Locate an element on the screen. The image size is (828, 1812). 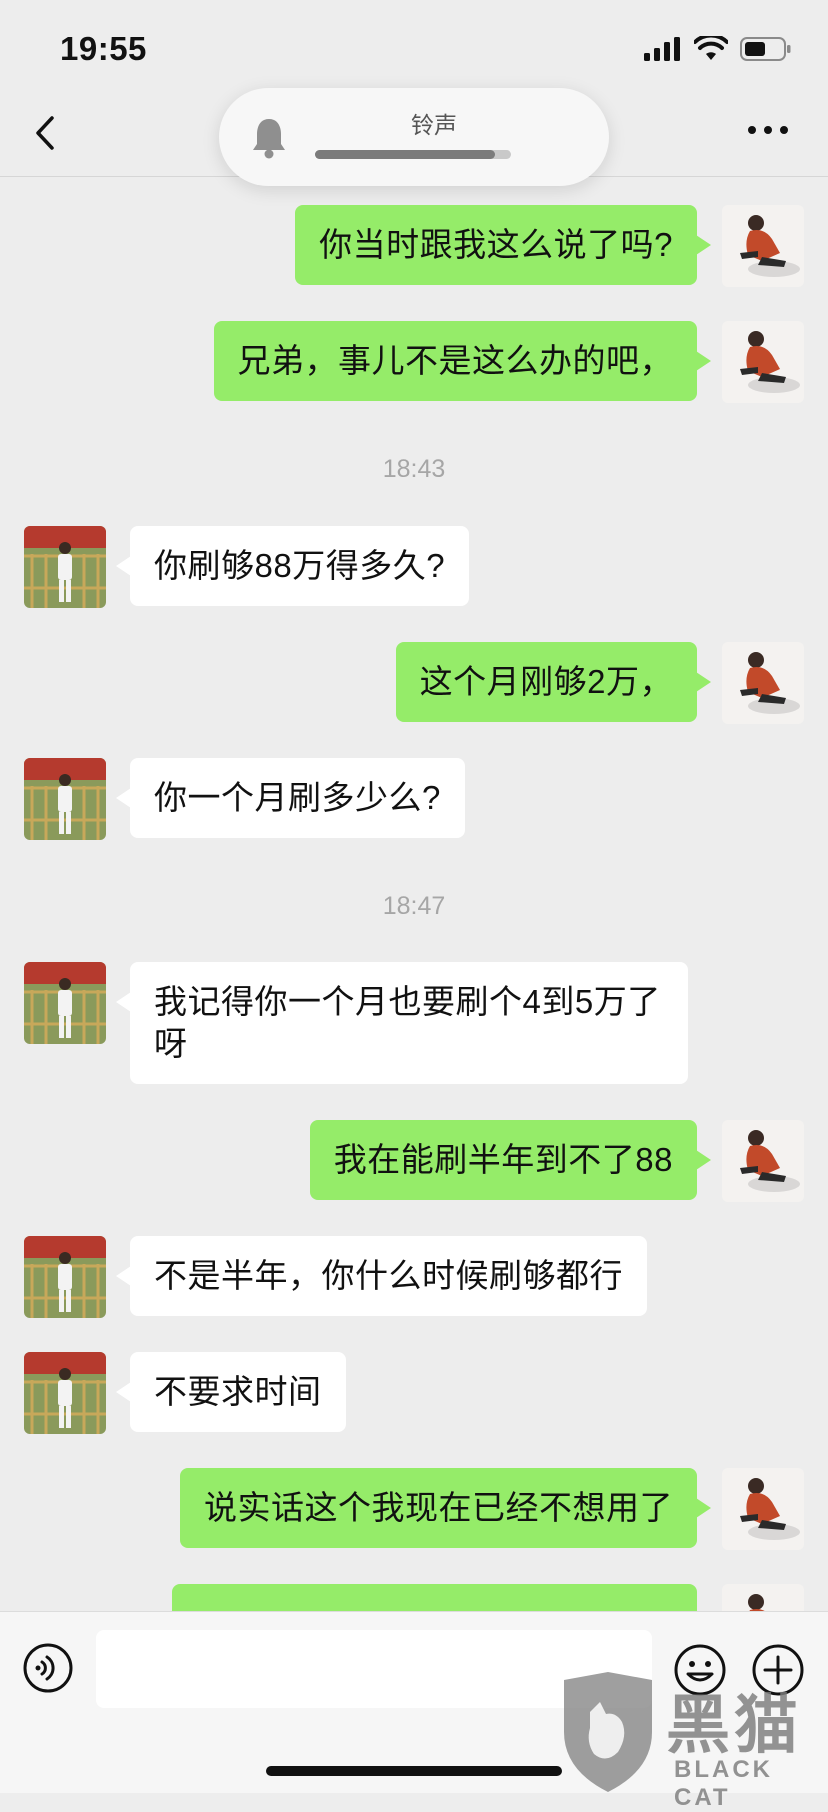
back-chevron-icon is located at coordinates (48, 133).